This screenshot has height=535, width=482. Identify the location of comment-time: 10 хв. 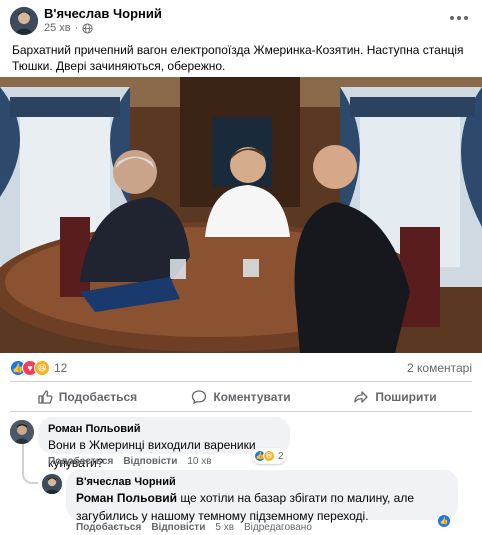
(199, 461).